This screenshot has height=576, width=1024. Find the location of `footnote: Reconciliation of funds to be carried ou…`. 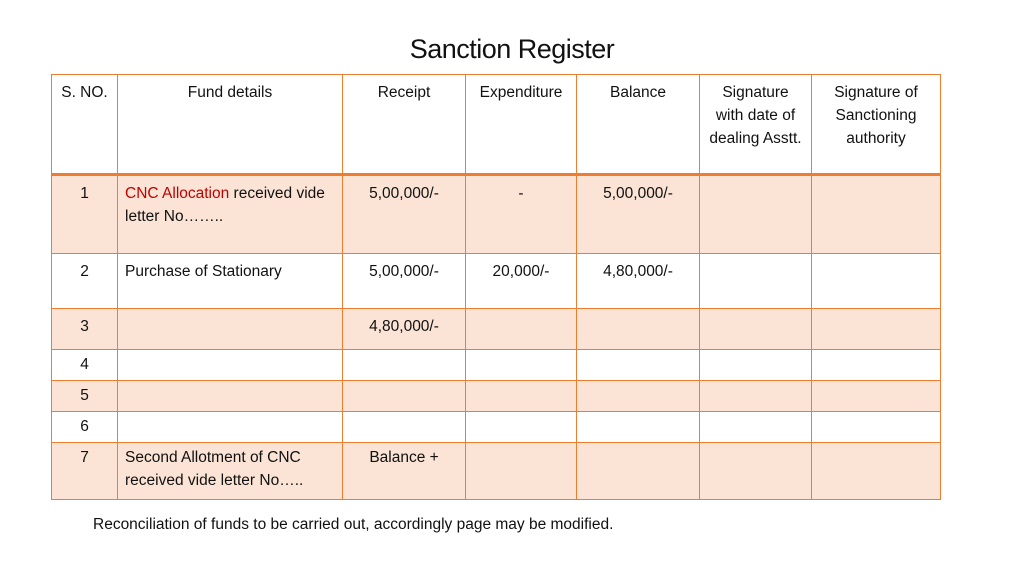

footnote: Reconciliation of funds to be carried ou… is located at coordinates (353, 524).